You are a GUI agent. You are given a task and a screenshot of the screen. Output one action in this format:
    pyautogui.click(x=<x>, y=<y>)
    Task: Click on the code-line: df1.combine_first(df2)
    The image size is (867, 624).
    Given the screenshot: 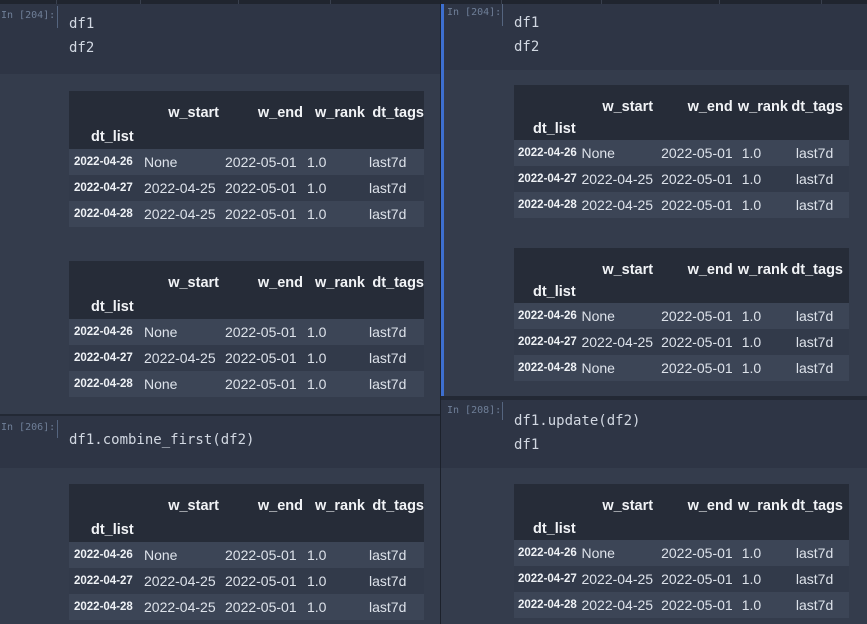 What is the action you would take?
    pyautogui.click(x=162, y=440)
    